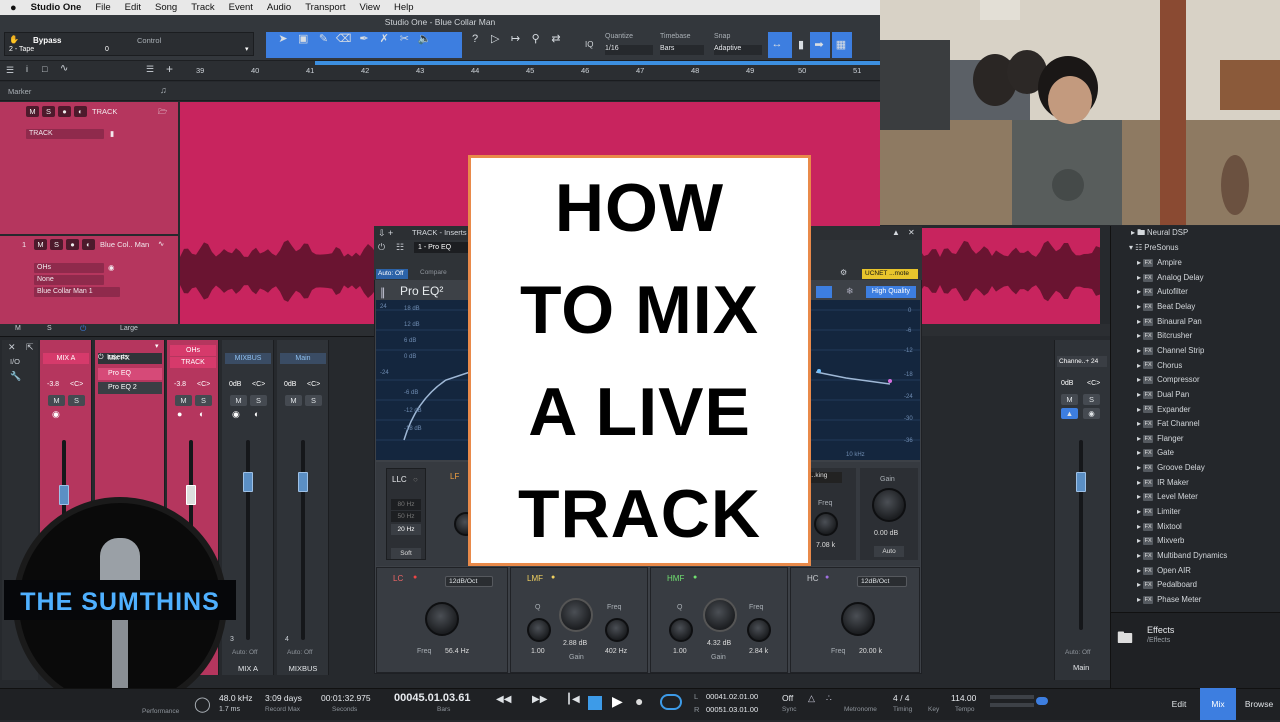 The height and width of the screenshot is (722, 1280). What do you see at coordinates (553, 577) in the screenshot?
I see `lmf-power-icon: ●` at bounding box center [553, 577].